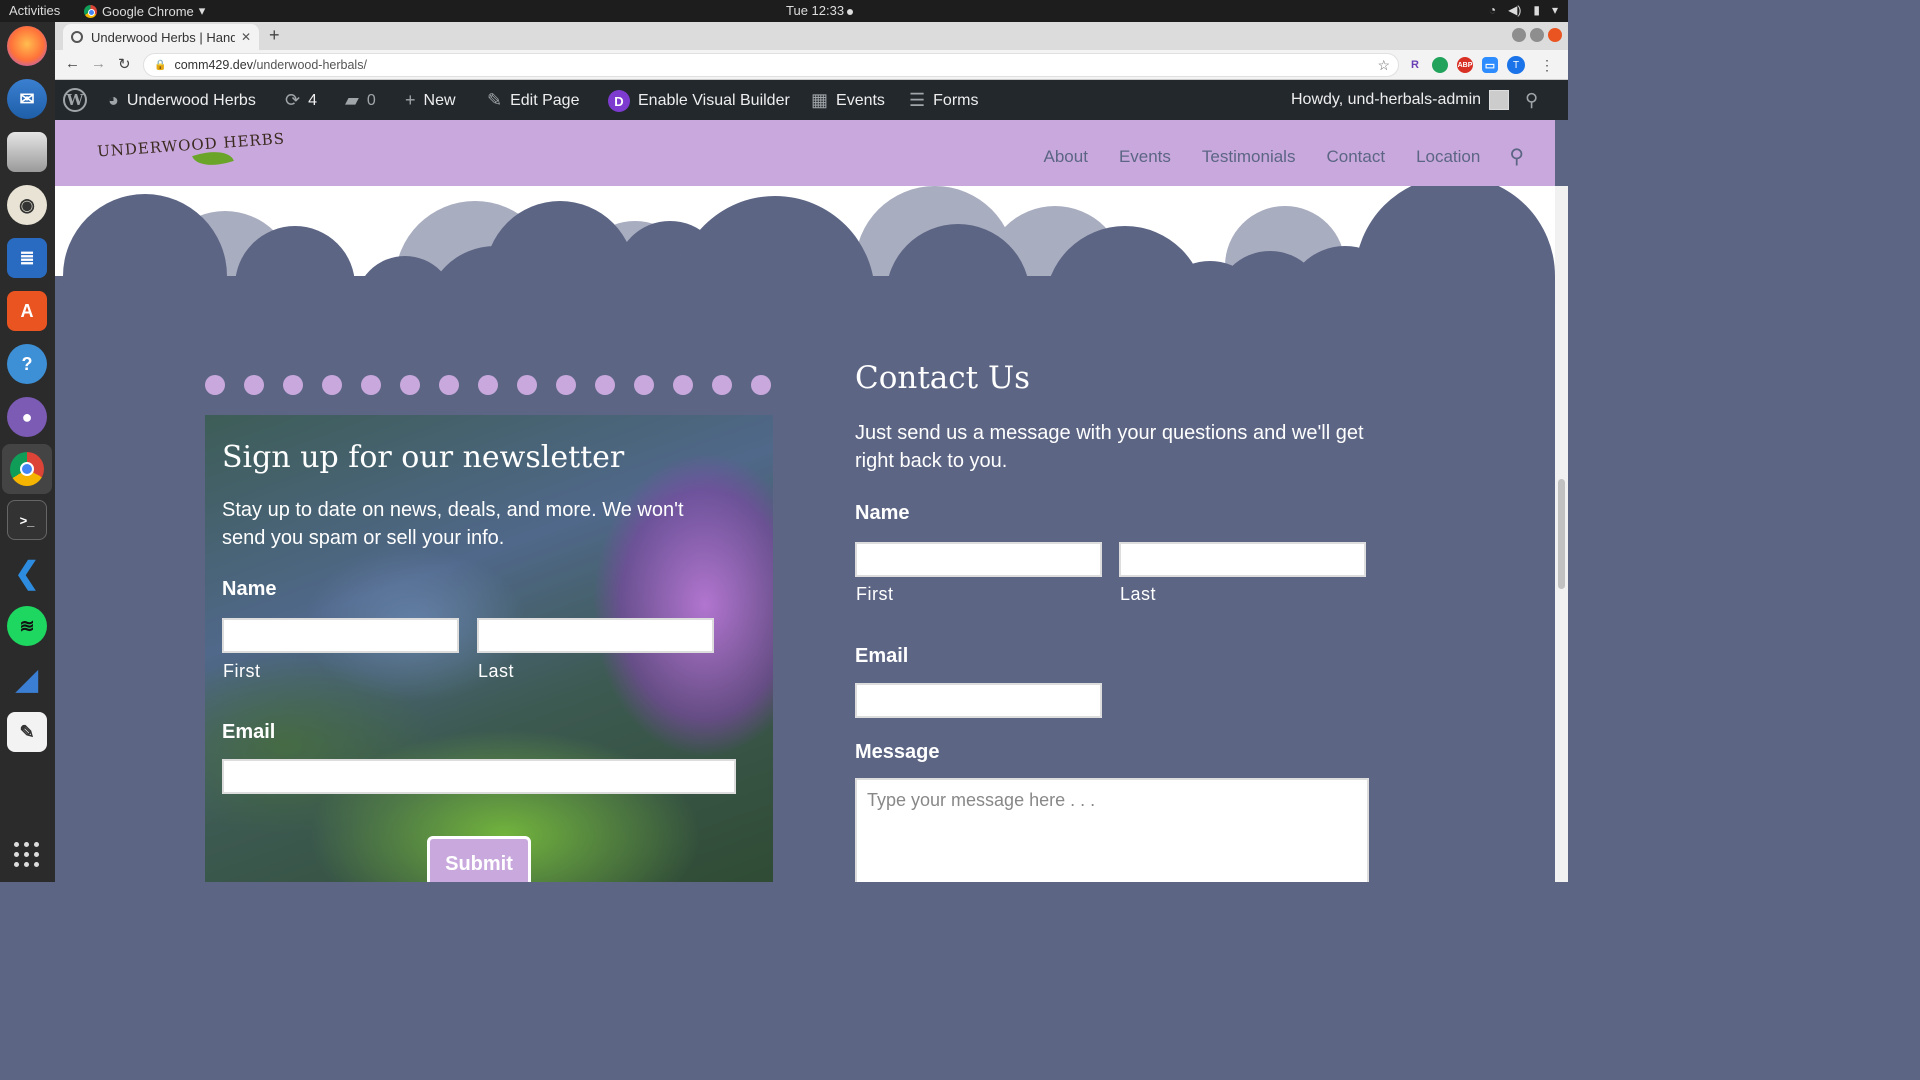 The width and height of the screenshot is (1920, 1080). Describe the element at coordinates (423, 457) in the screenshot. I see `newsletter-title: Sign up for our newsletter` at that location.